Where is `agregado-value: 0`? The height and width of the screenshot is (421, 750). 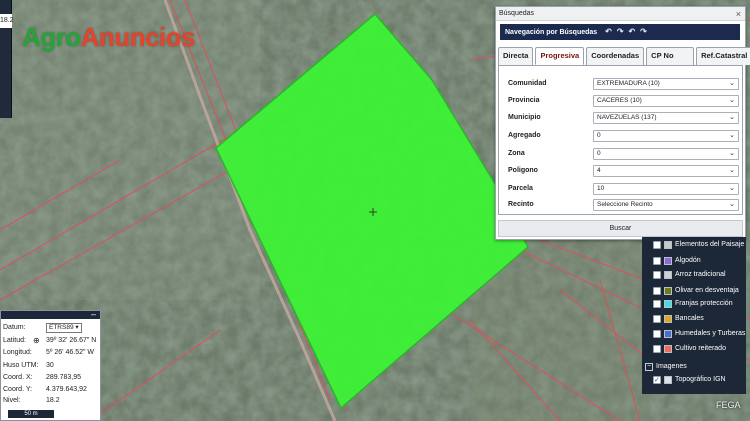
agregado-value: 0 is located at coordinates (599, 135).